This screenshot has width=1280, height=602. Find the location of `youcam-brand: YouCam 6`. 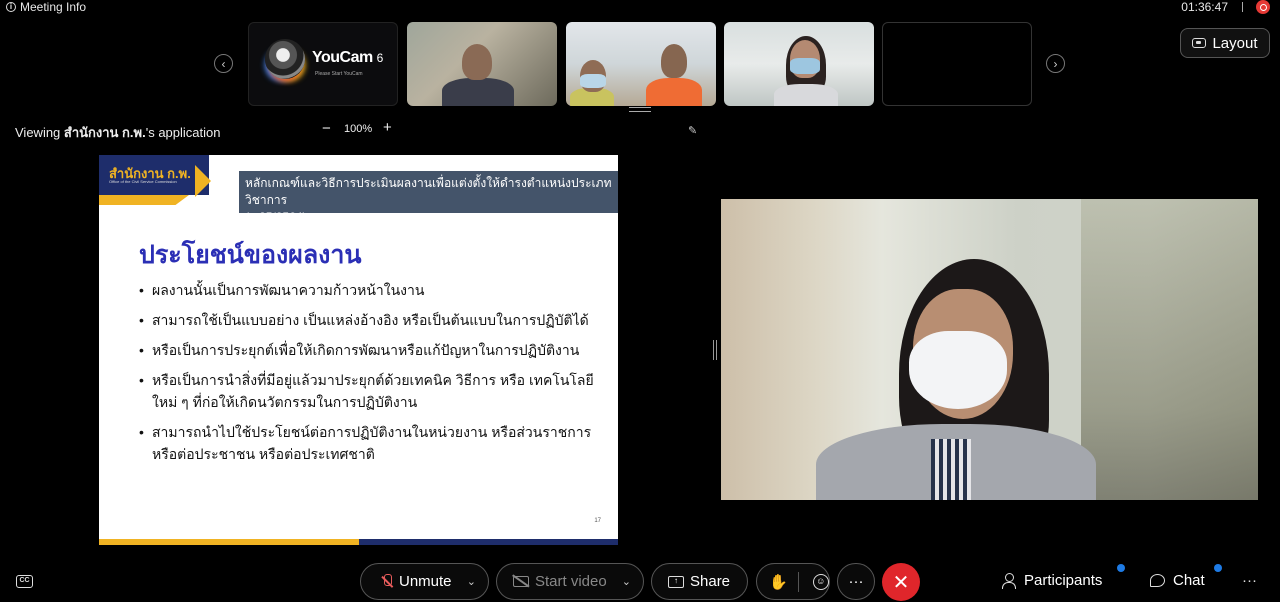

youcam-brand: YouCam 6 is located at coordinates (347, 57).